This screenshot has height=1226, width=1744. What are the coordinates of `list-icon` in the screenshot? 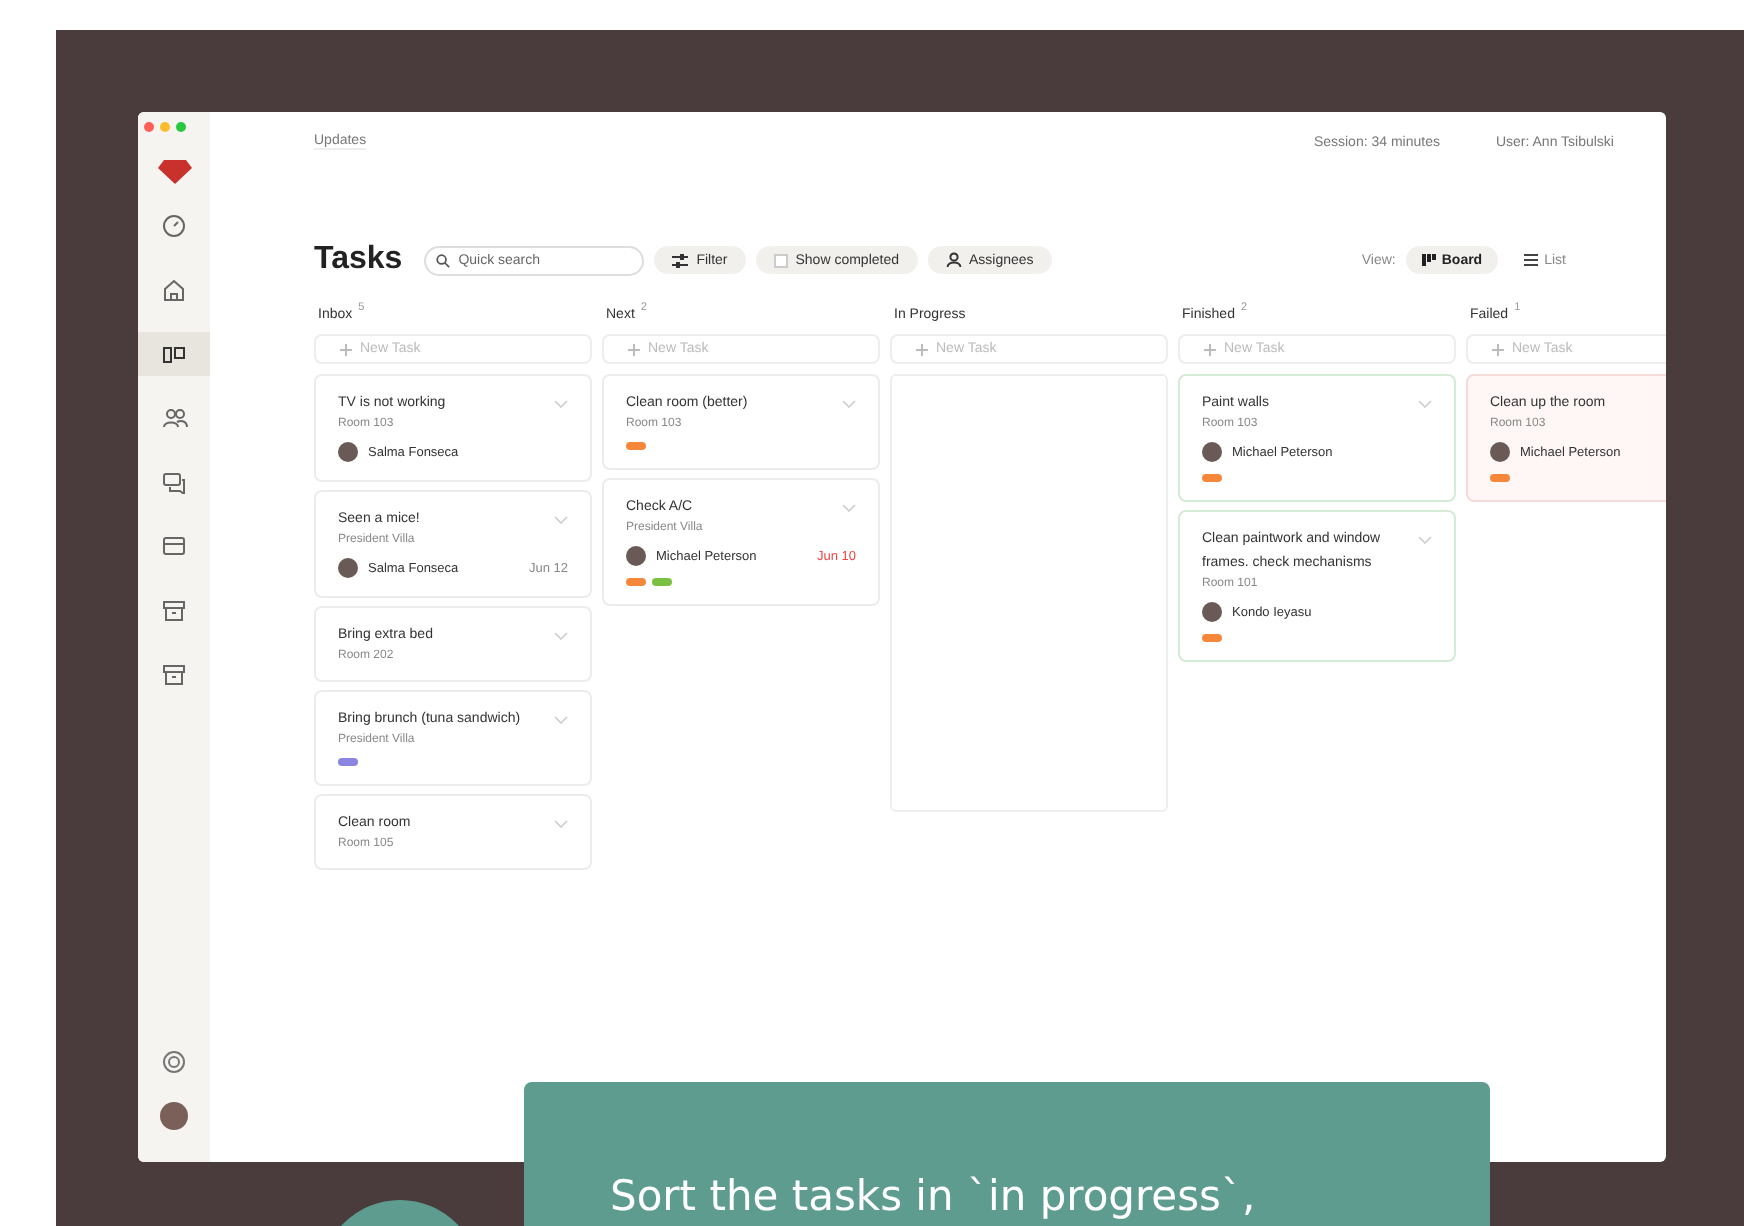 It's located at (1531, 260).